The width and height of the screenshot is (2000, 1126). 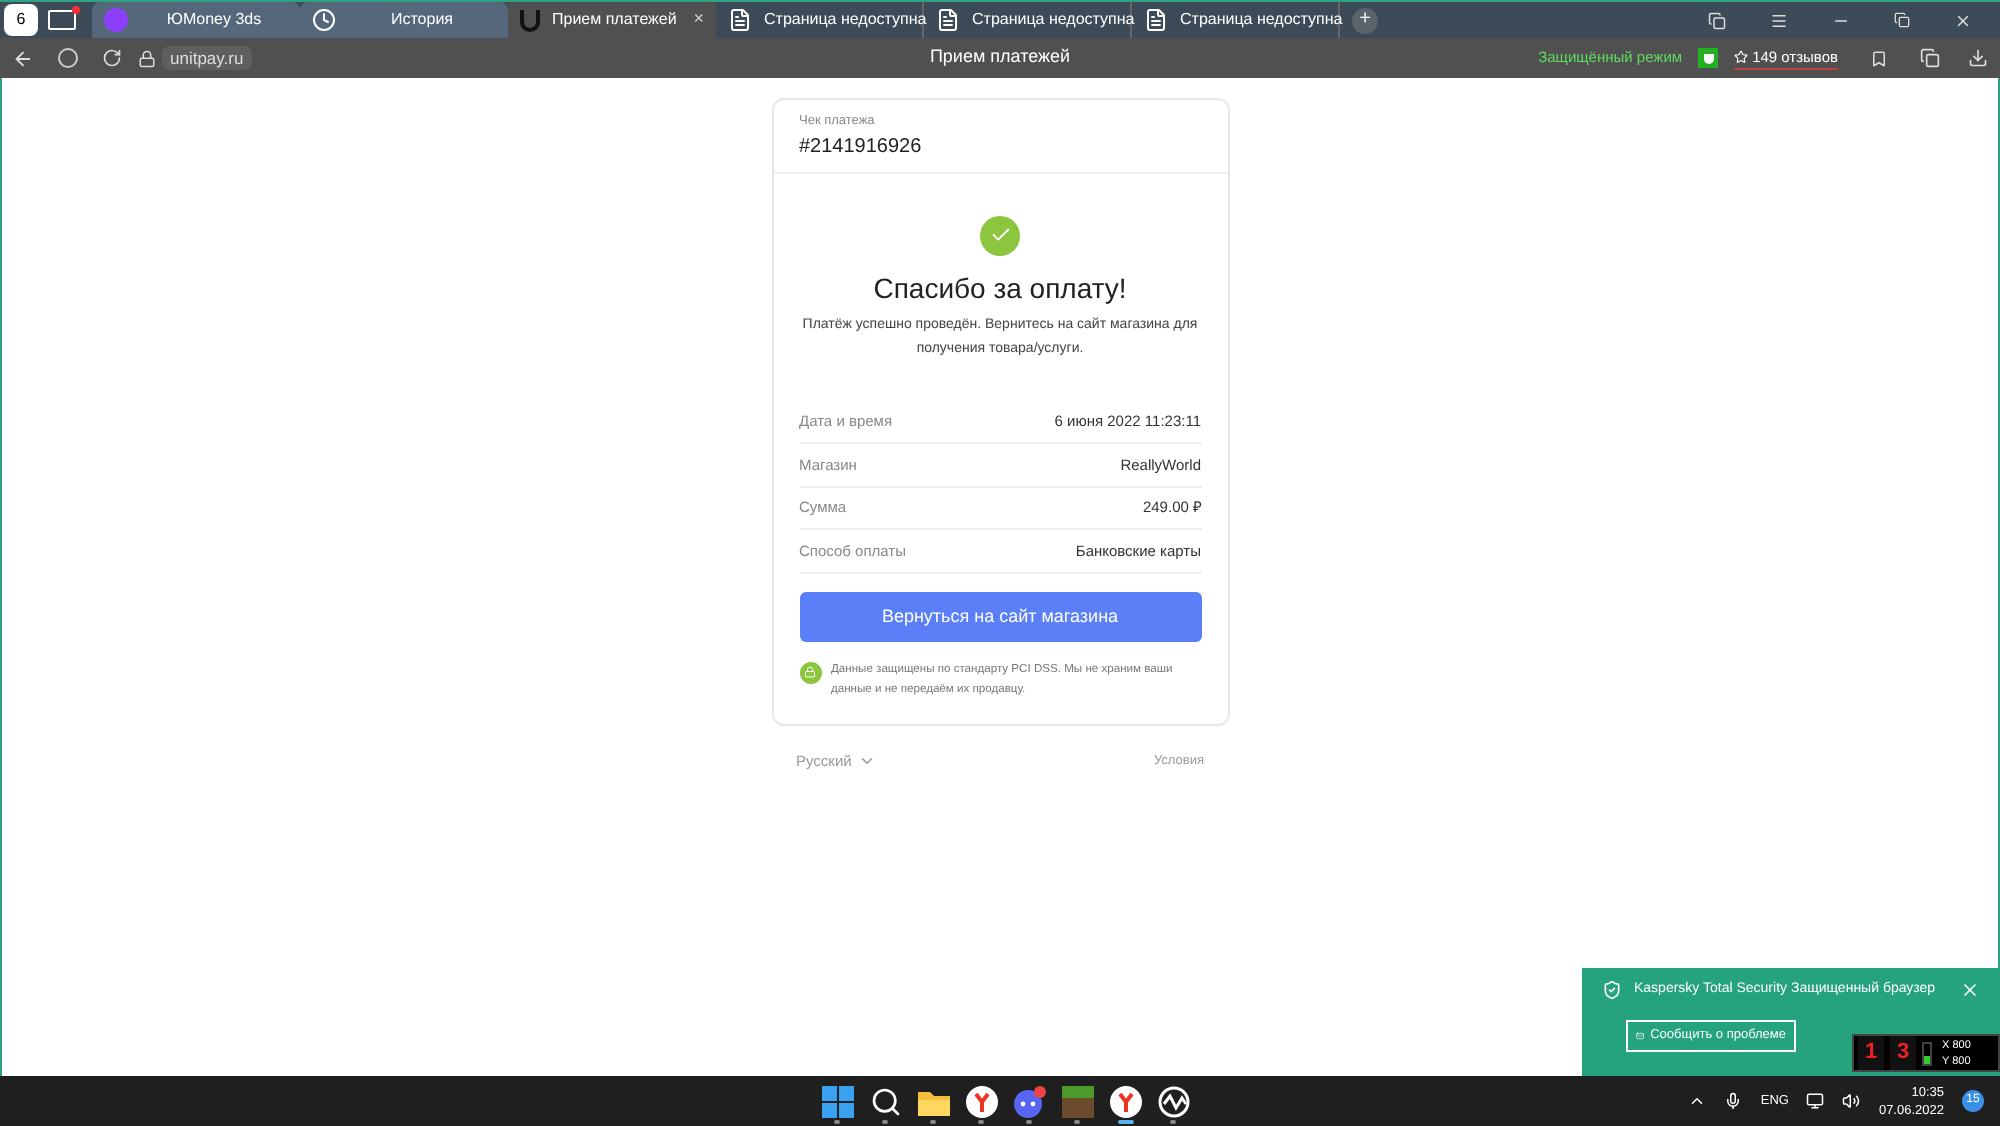 I want to click on windows-icon, so click(x=837, y=1101).